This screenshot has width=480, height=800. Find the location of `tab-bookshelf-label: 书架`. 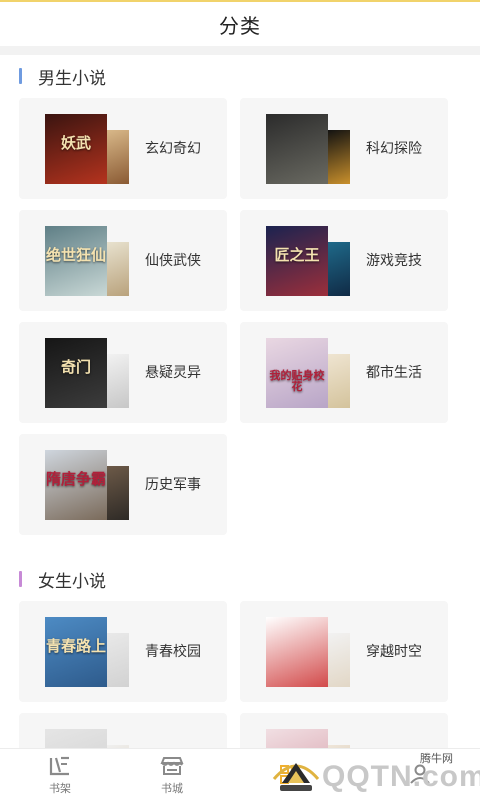

tab-bookshelf-label: 书架 is located at coordinates (60, 788).